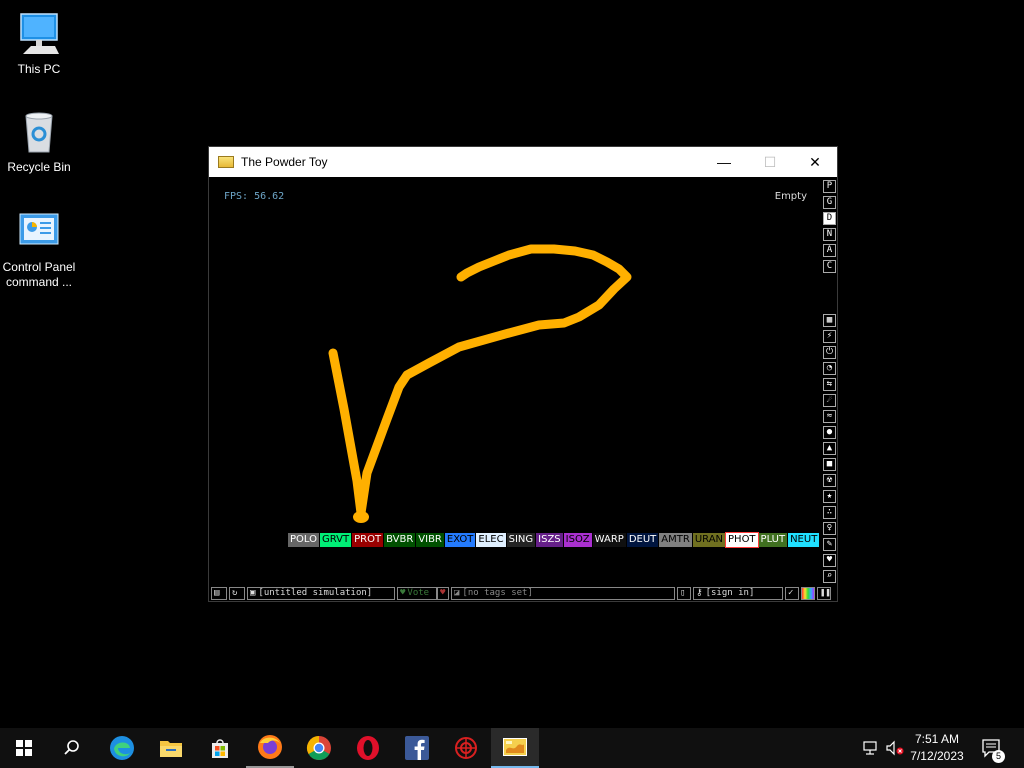 The image size is (1024, 768). Describe the element at coordinates (39, 167) in the screenshot. I see `desktop-icon-label: Recycle Bin` at that location.